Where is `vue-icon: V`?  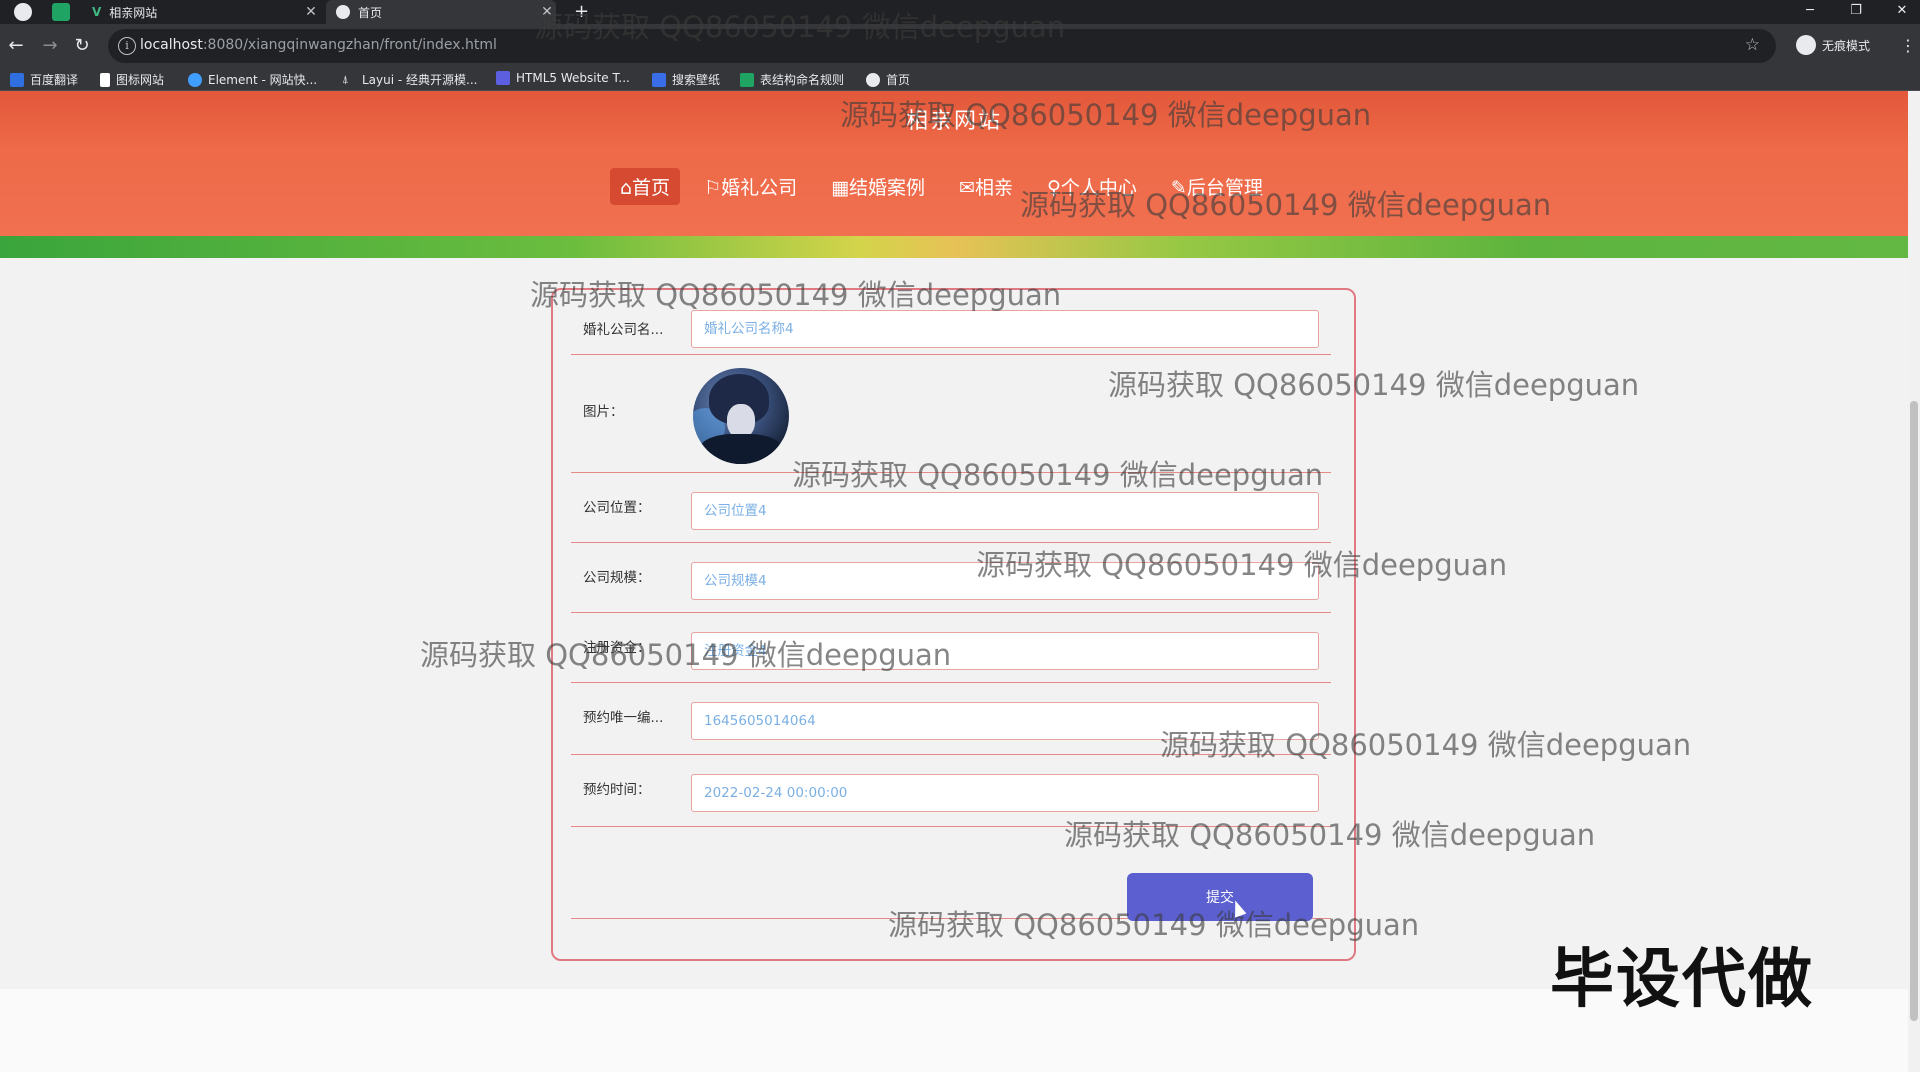
vue-icon: V is located at coordinates (97, 12).